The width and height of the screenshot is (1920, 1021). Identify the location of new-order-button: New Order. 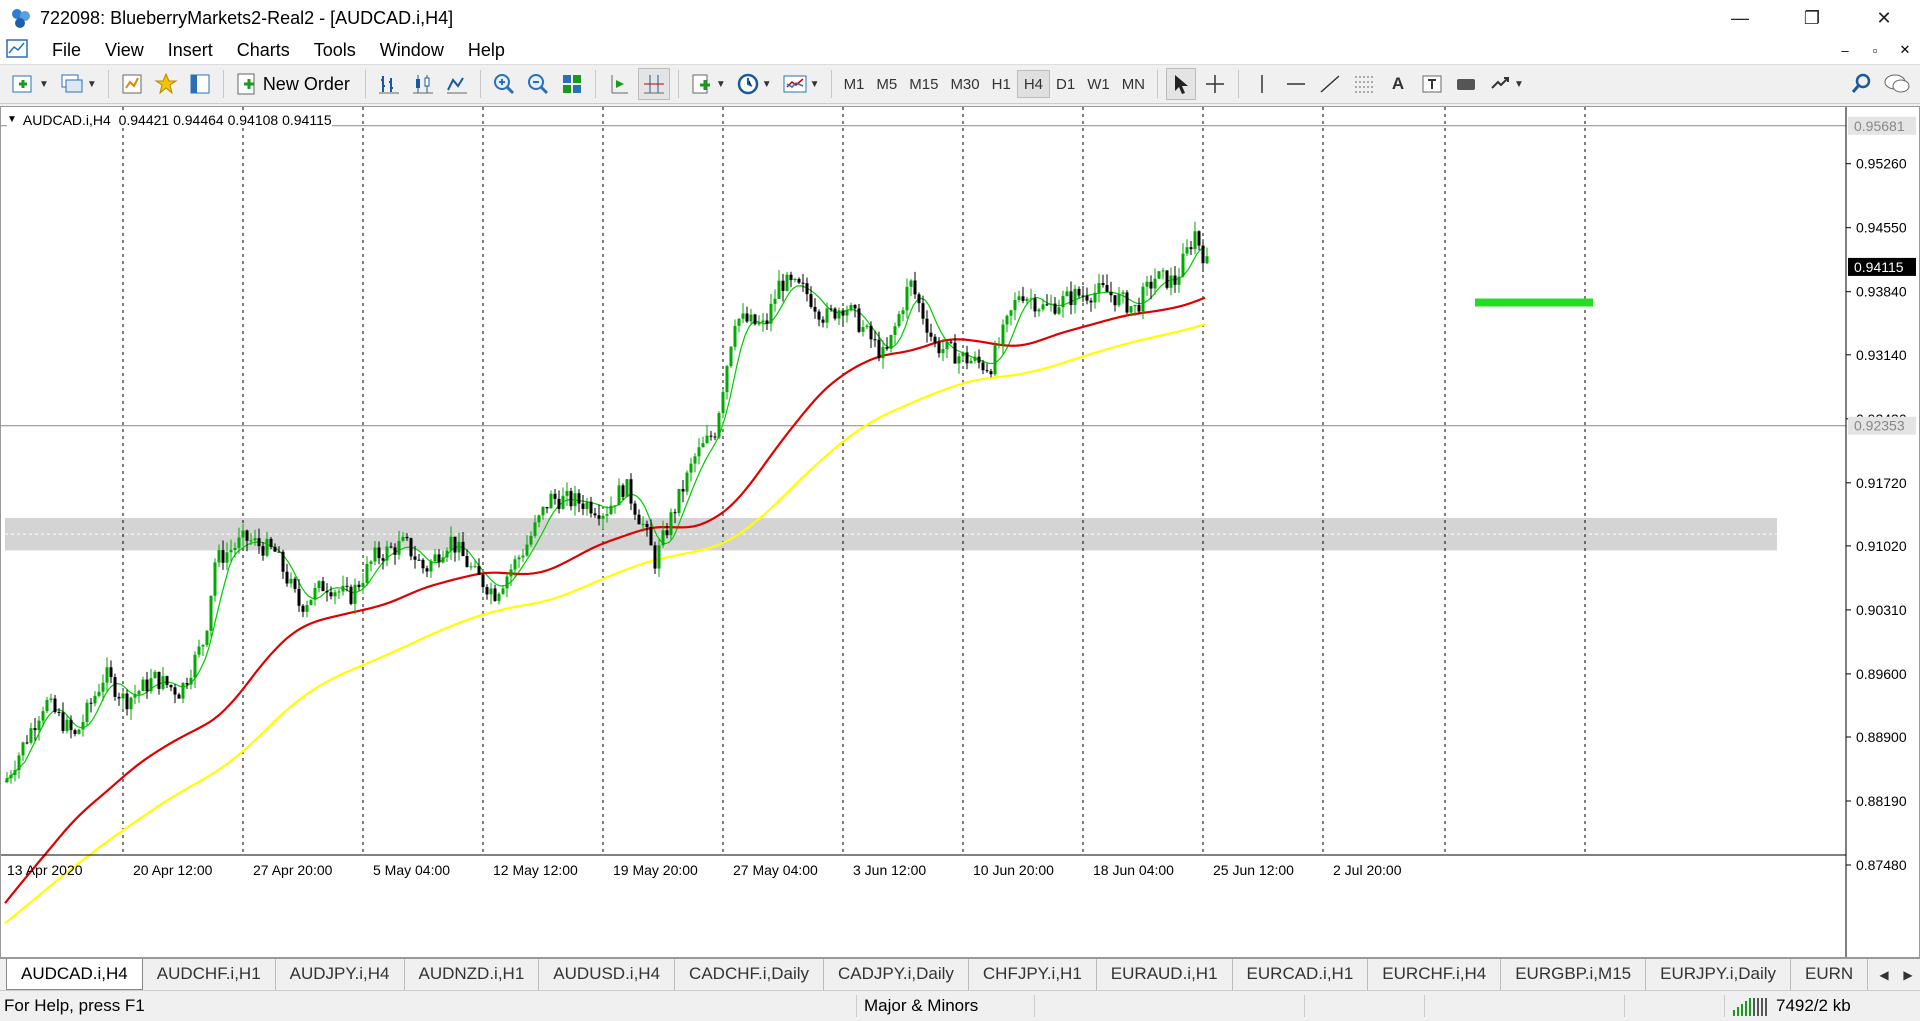
(294, 84).